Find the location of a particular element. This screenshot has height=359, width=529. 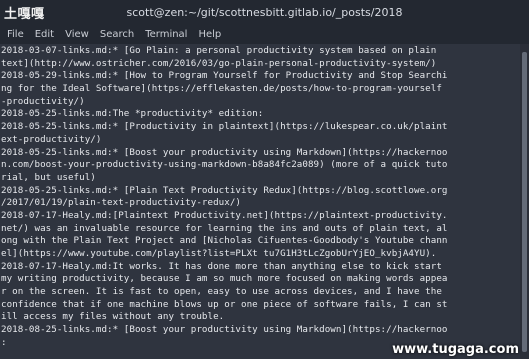

scrollbar-thumb is located at coordinates (524, 202).